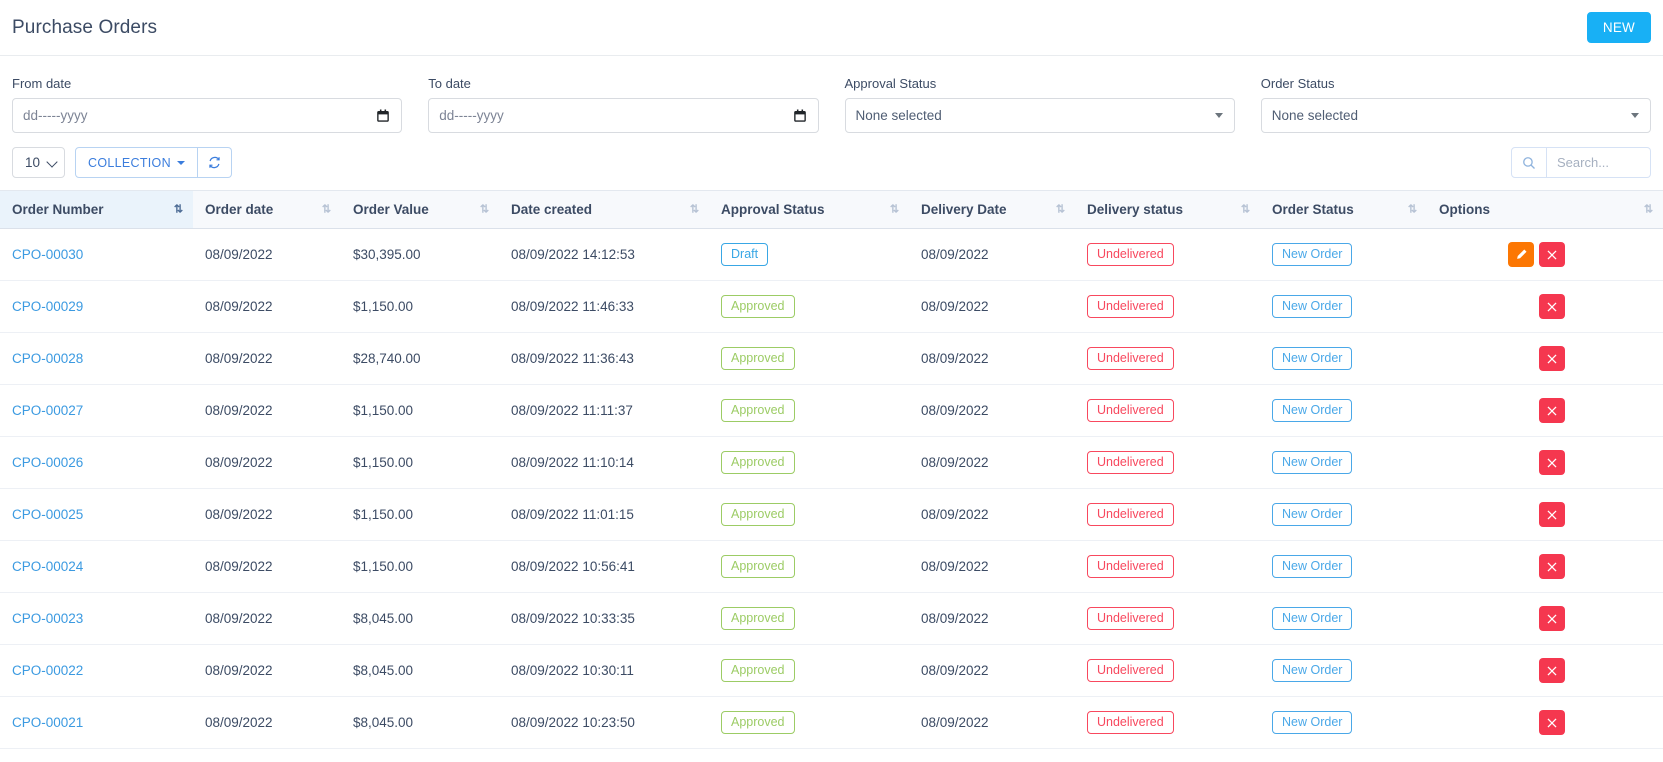 This screenshot has width=1663, height=762. Describe the element at coordinates (1521, 254) in the screenshot. I see `edit-button` at that location.